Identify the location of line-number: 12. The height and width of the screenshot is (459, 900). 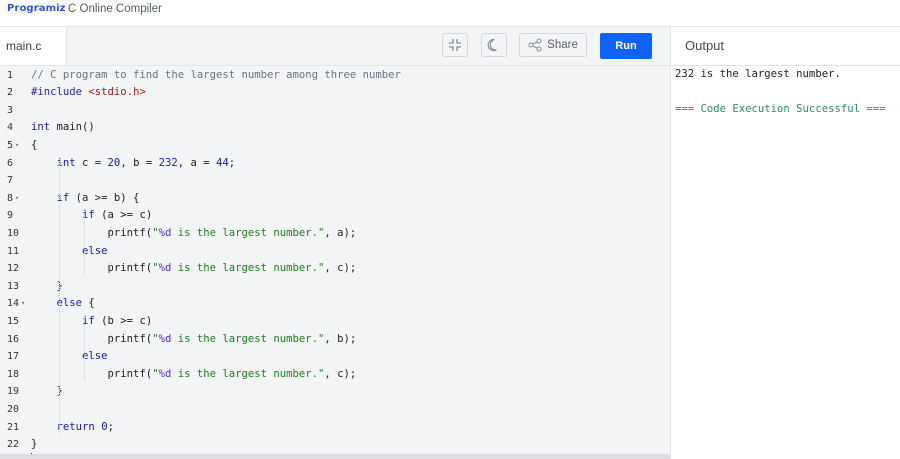
(13, 269).